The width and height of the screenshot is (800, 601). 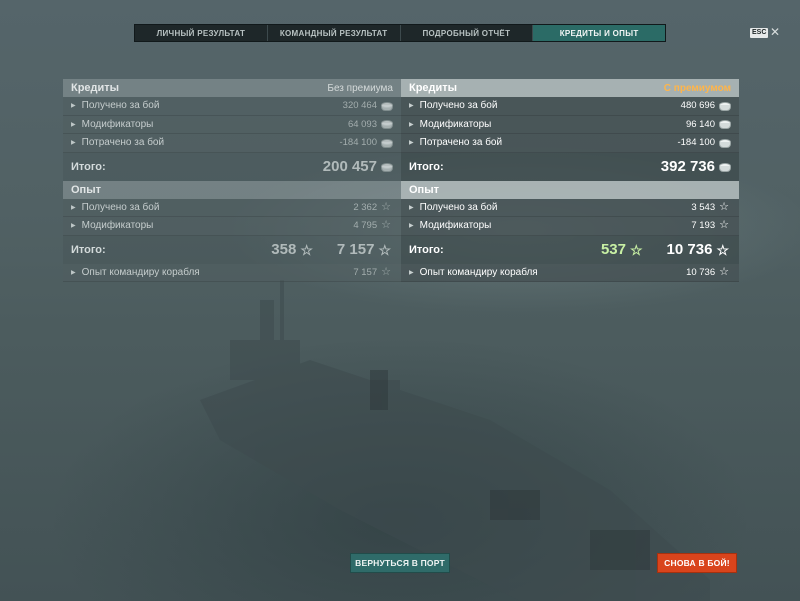 What do you see at coordinates (284, 249) in the screenshot?
I see `free-xp-value: 358` at bounding box center [284, 249].